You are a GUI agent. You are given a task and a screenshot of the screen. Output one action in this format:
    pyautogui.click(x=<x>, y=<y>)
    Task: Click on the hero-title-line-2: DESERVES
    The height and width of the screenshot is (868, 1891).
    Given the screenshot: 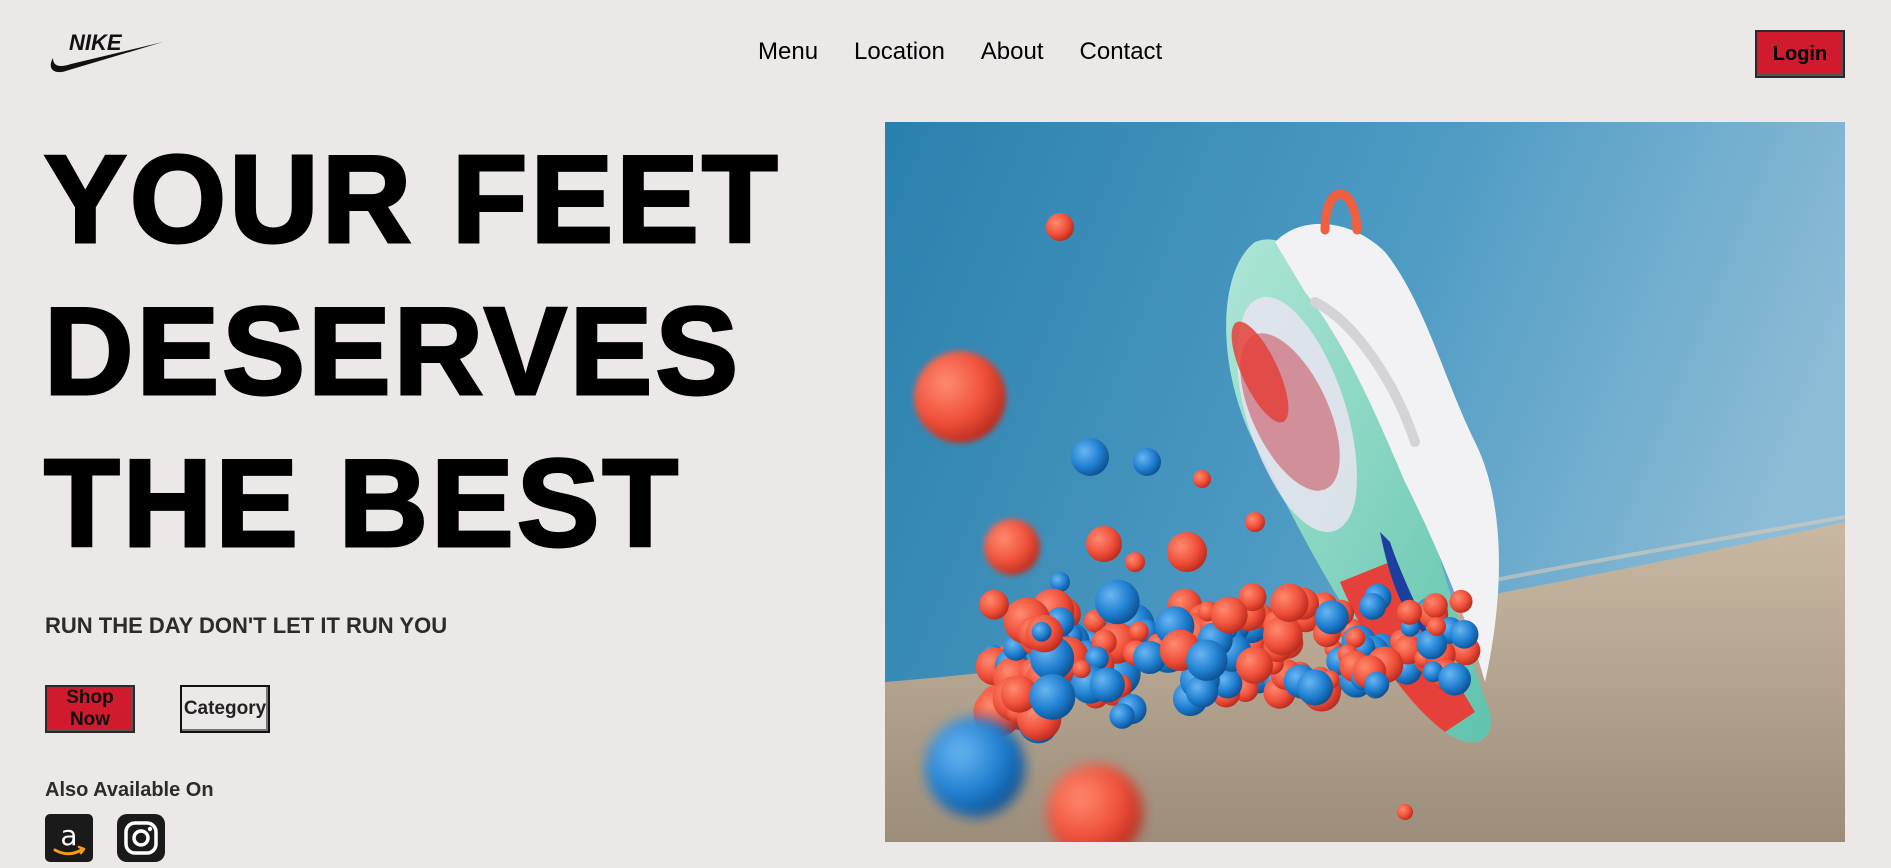 What is the action you would take?
    pyautogui.click(x=392, y=352)
    